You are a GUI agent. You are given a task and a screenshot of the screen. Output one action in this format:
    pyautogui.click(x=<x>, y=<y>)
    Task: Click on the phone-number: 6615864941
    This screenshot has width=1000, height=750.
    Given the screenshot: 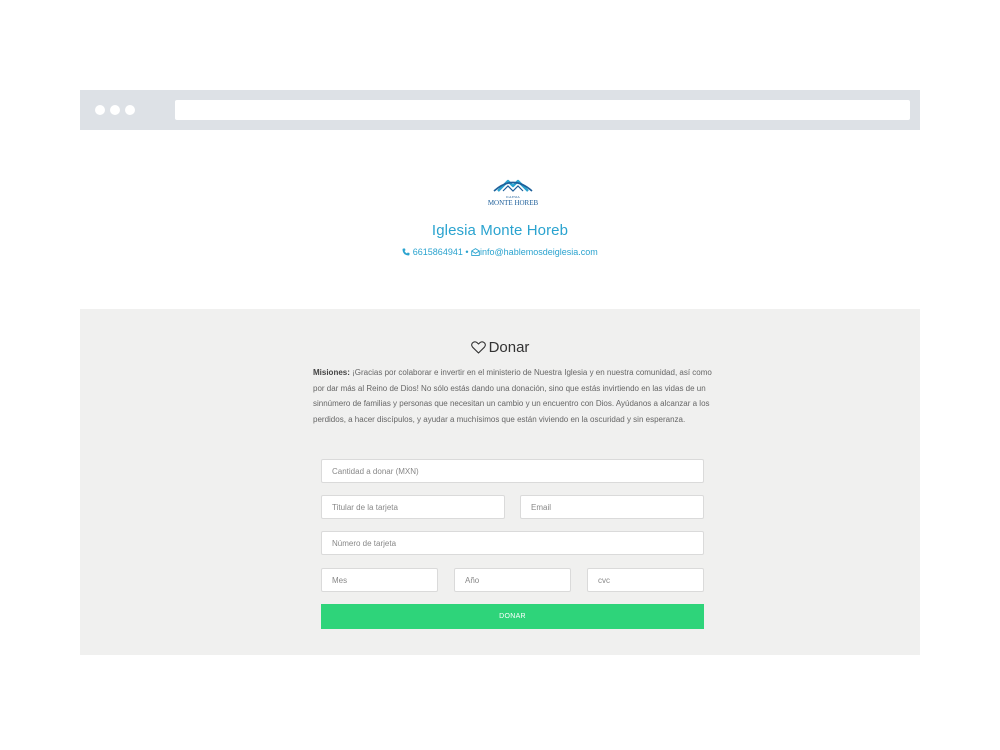 What is the action you would take?
    pyautogui.click(x=438, y=252)
    